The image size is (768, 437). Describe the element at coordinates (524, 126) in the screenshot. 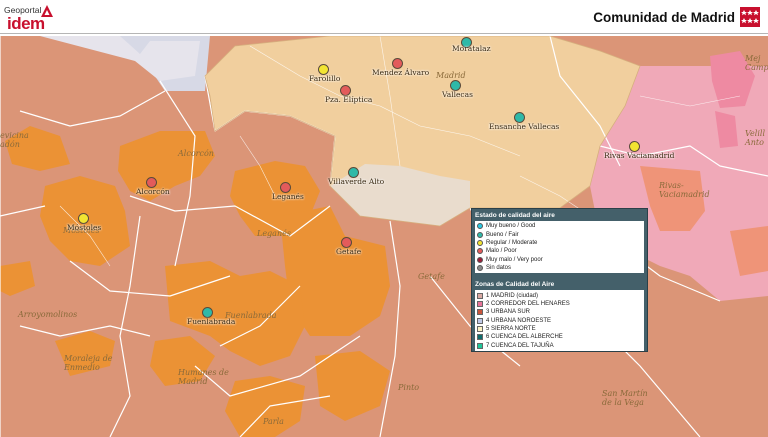

I see `station-label: Ensanche Vallecas` at that location.